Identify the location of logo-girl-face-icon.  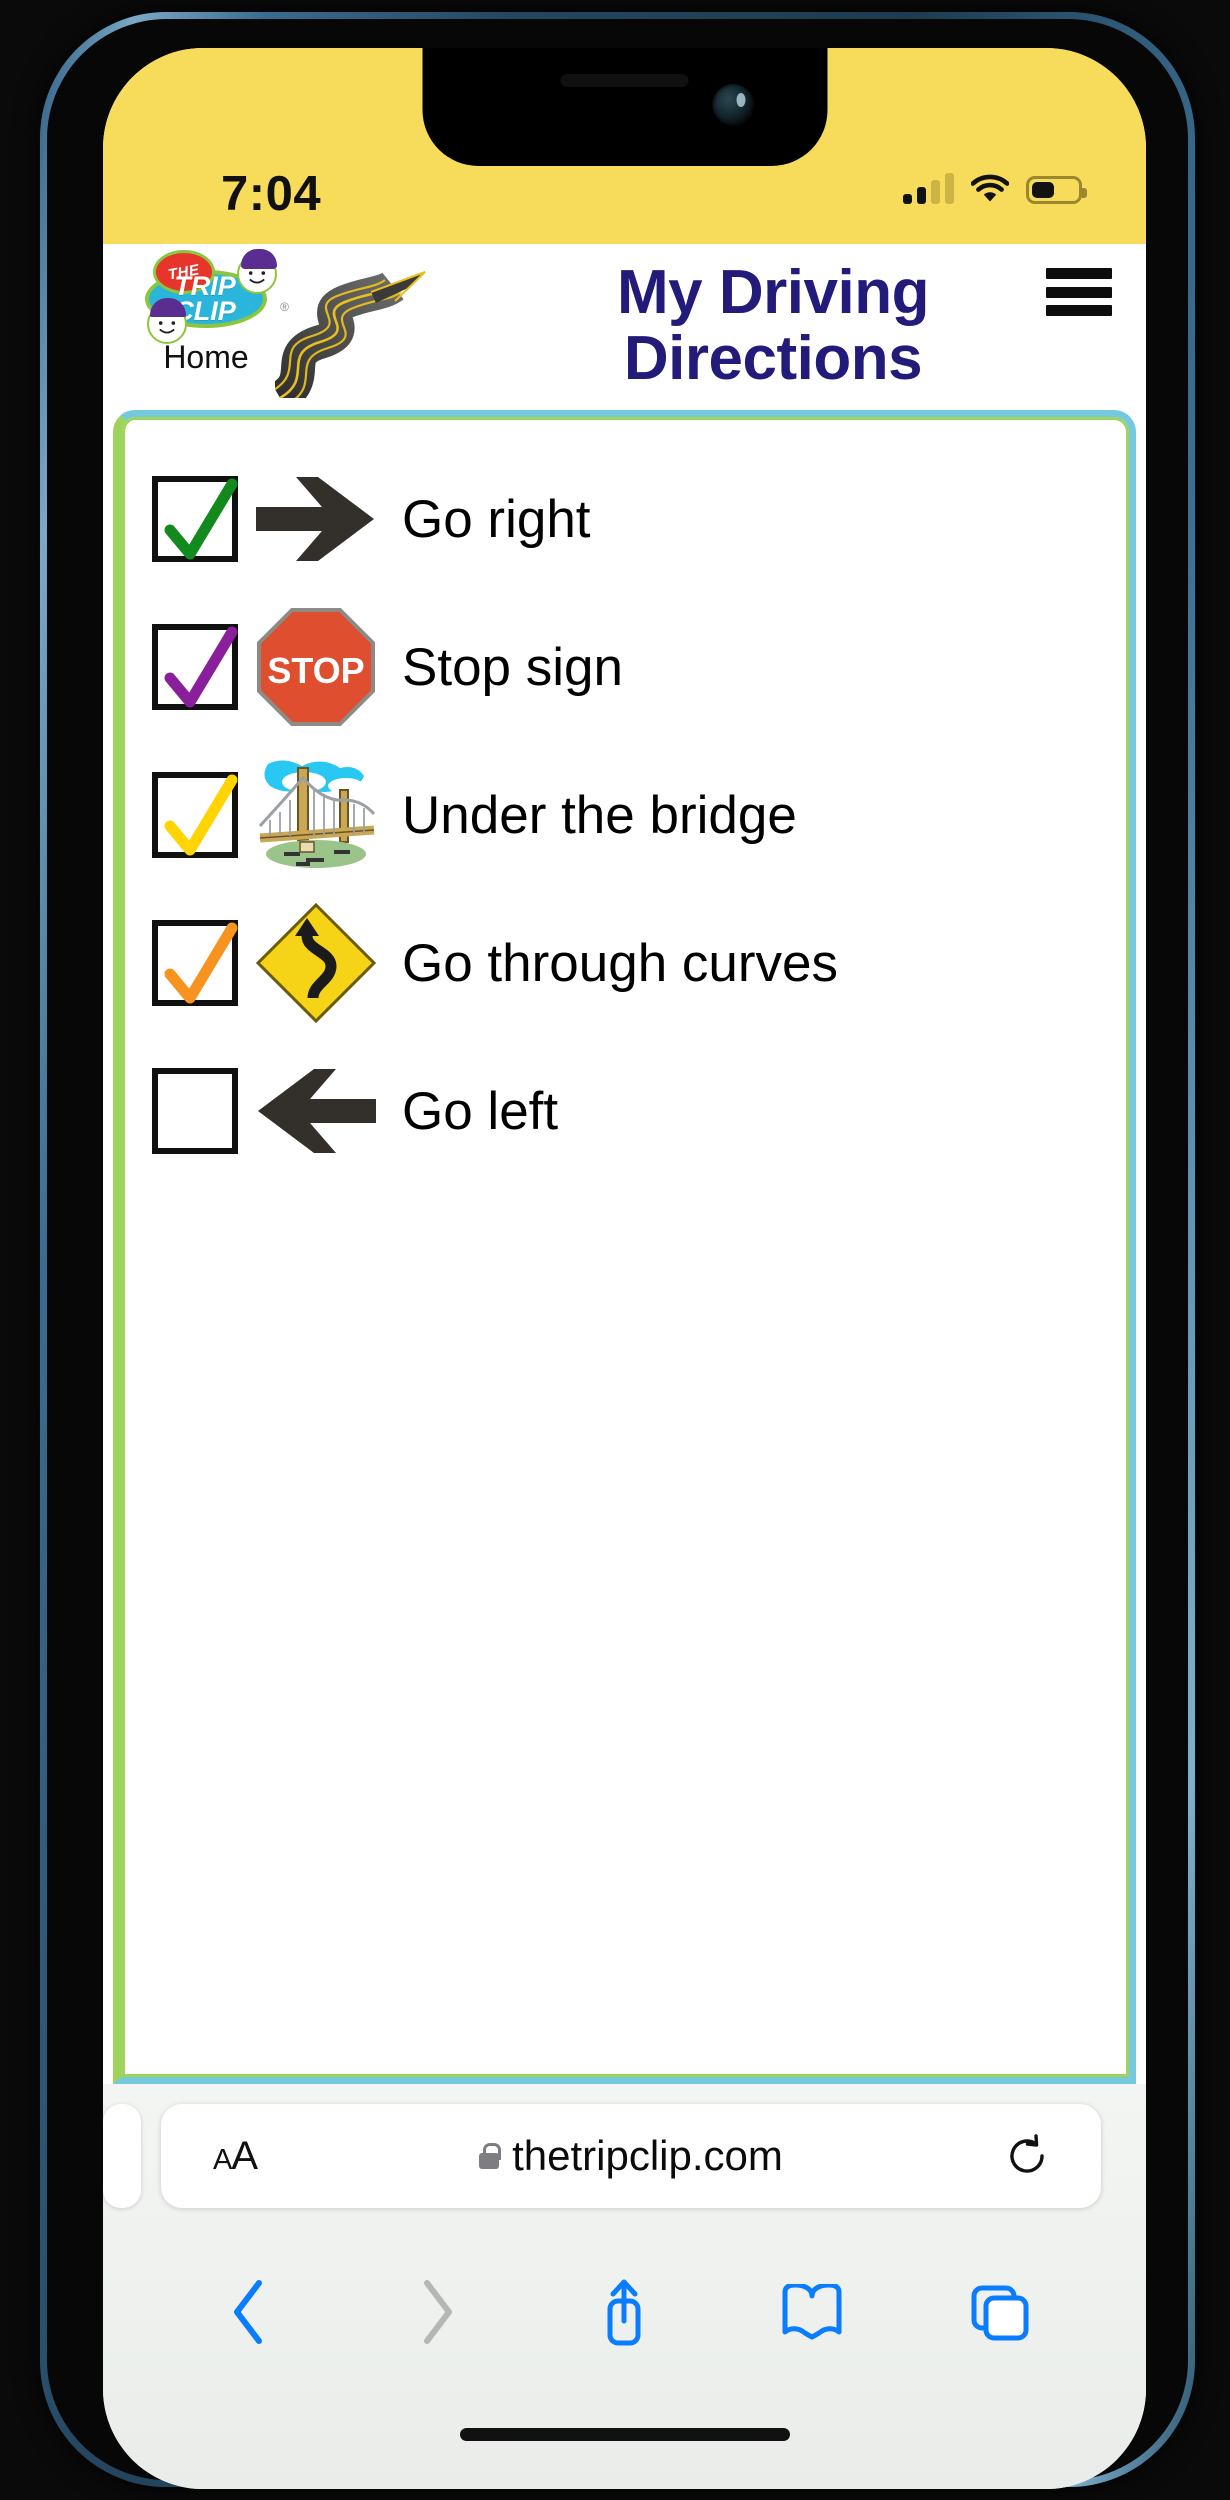
(167, 321).